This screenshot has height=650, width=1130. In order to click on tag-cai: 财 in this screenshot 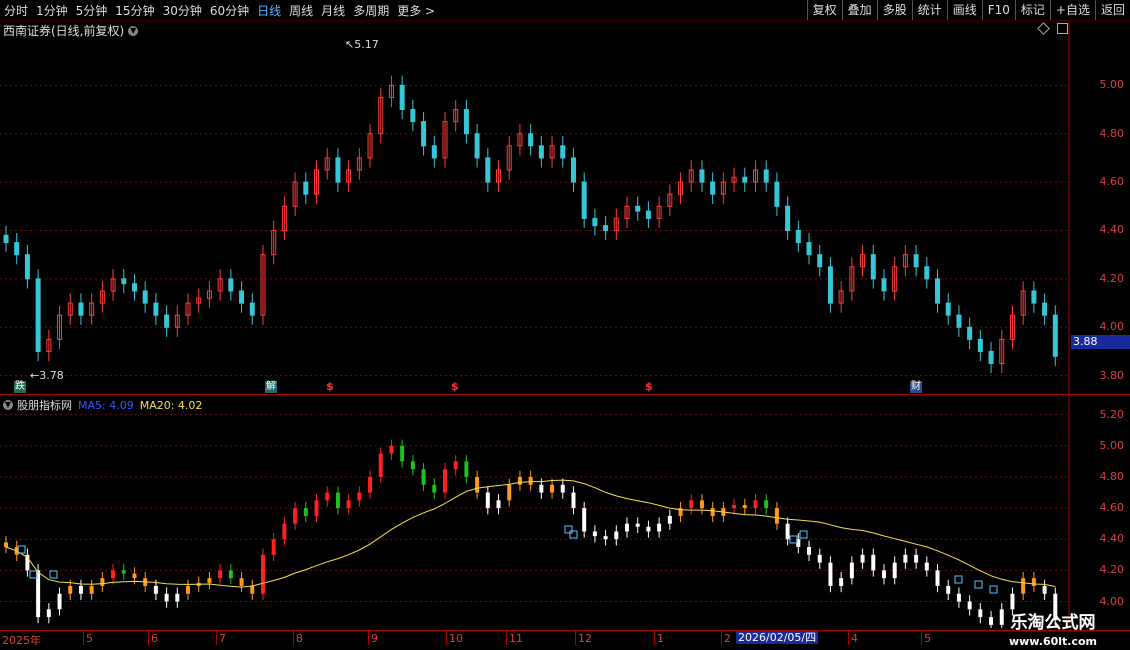, I will do `click(916, 387)`.